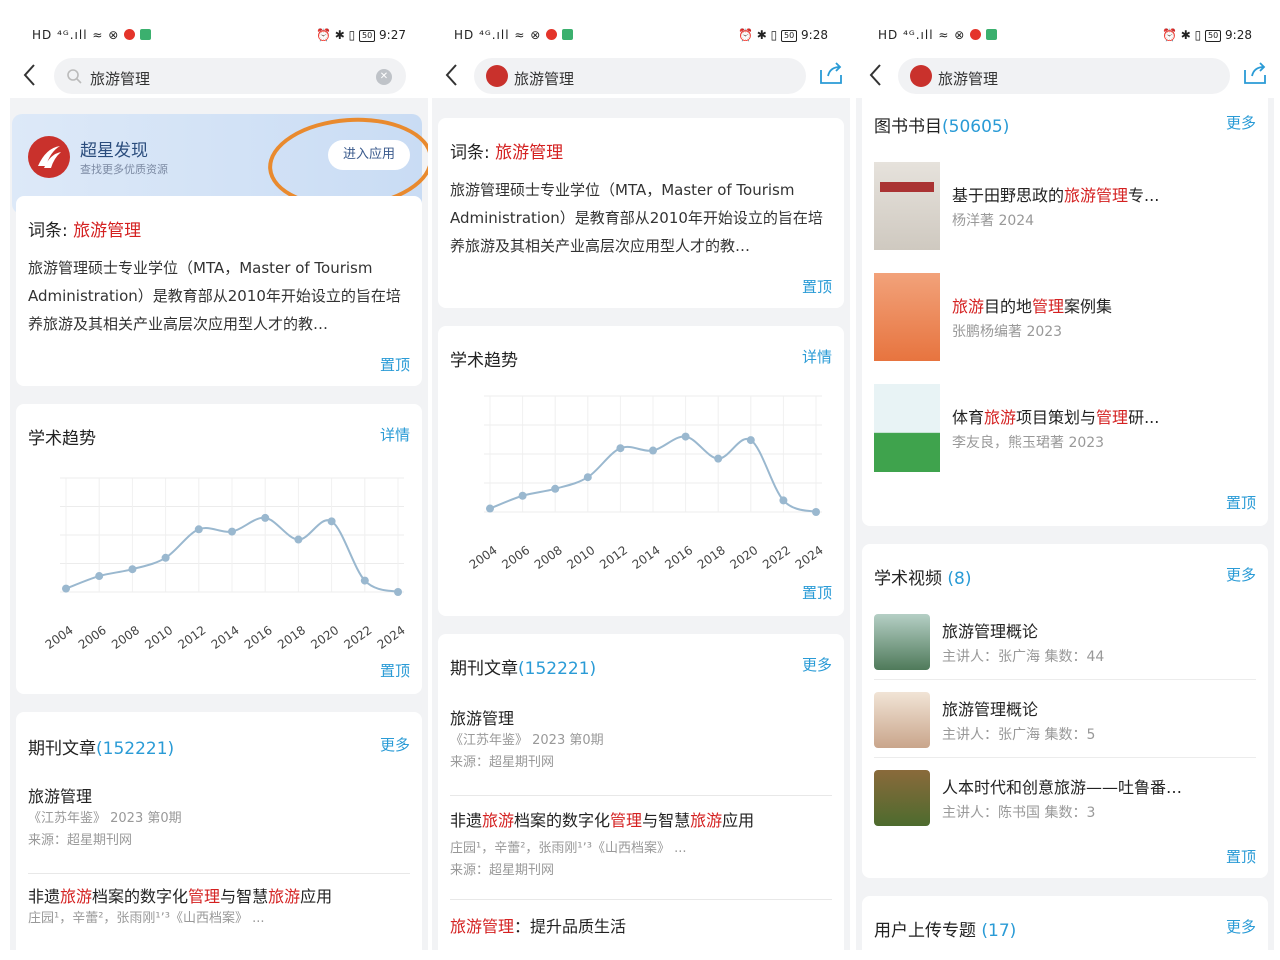  I want to click on trend-point-2010, so click(587, 477).